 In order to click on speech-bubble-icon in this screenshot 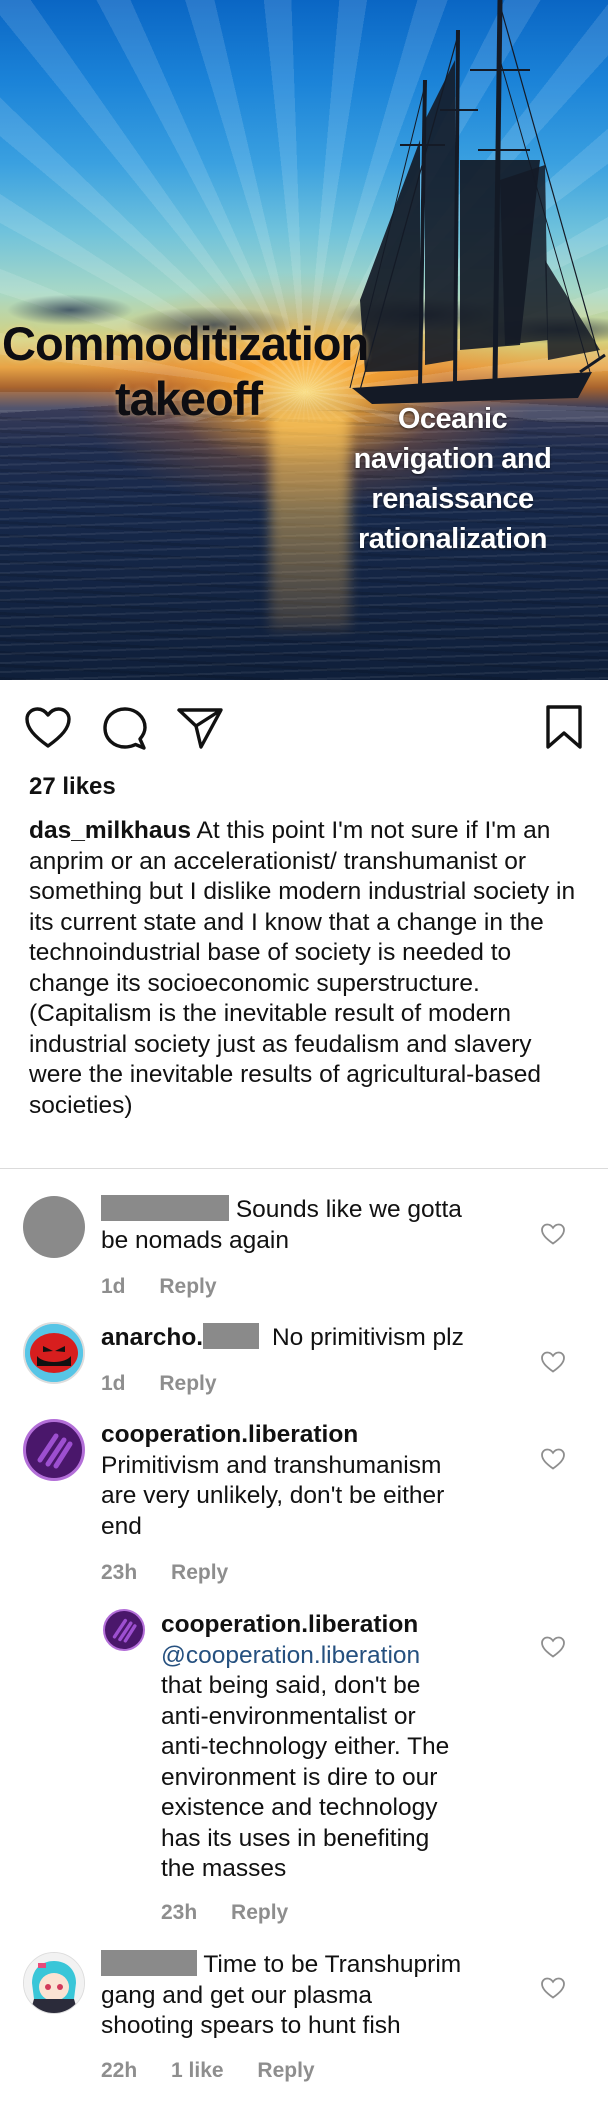, I will do `click(125, 729)`.